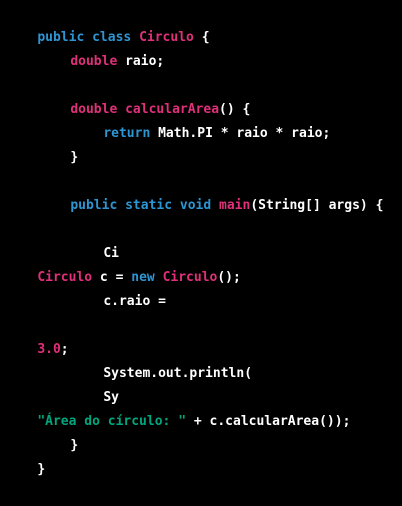 The image size is (402, 506). Describe the element at coordinates (134, 301) in the screenshot. I see `code-text: c.raio =` at that location.